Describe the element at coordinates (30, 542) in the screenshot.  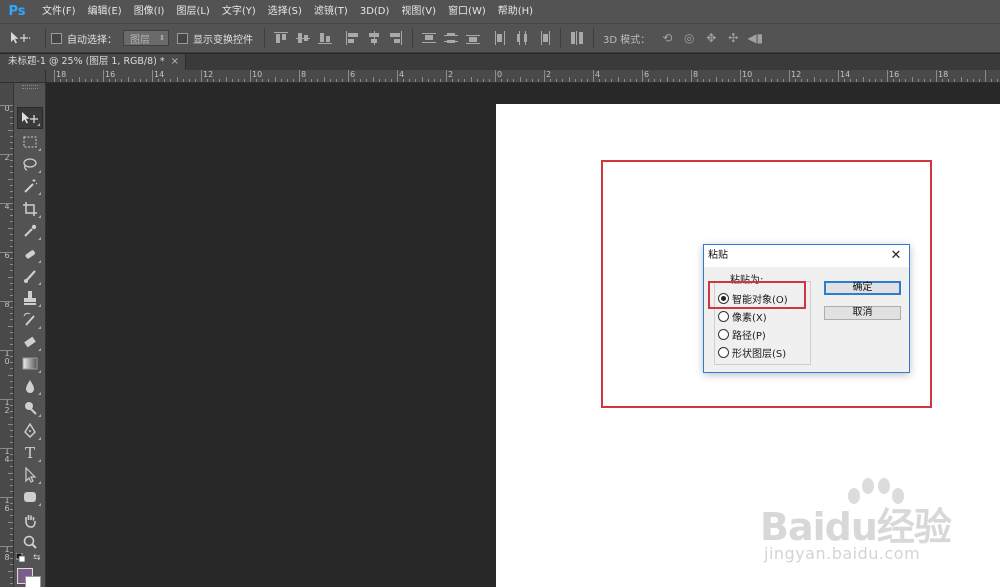
I see `zoom-tool-icon` at that location.